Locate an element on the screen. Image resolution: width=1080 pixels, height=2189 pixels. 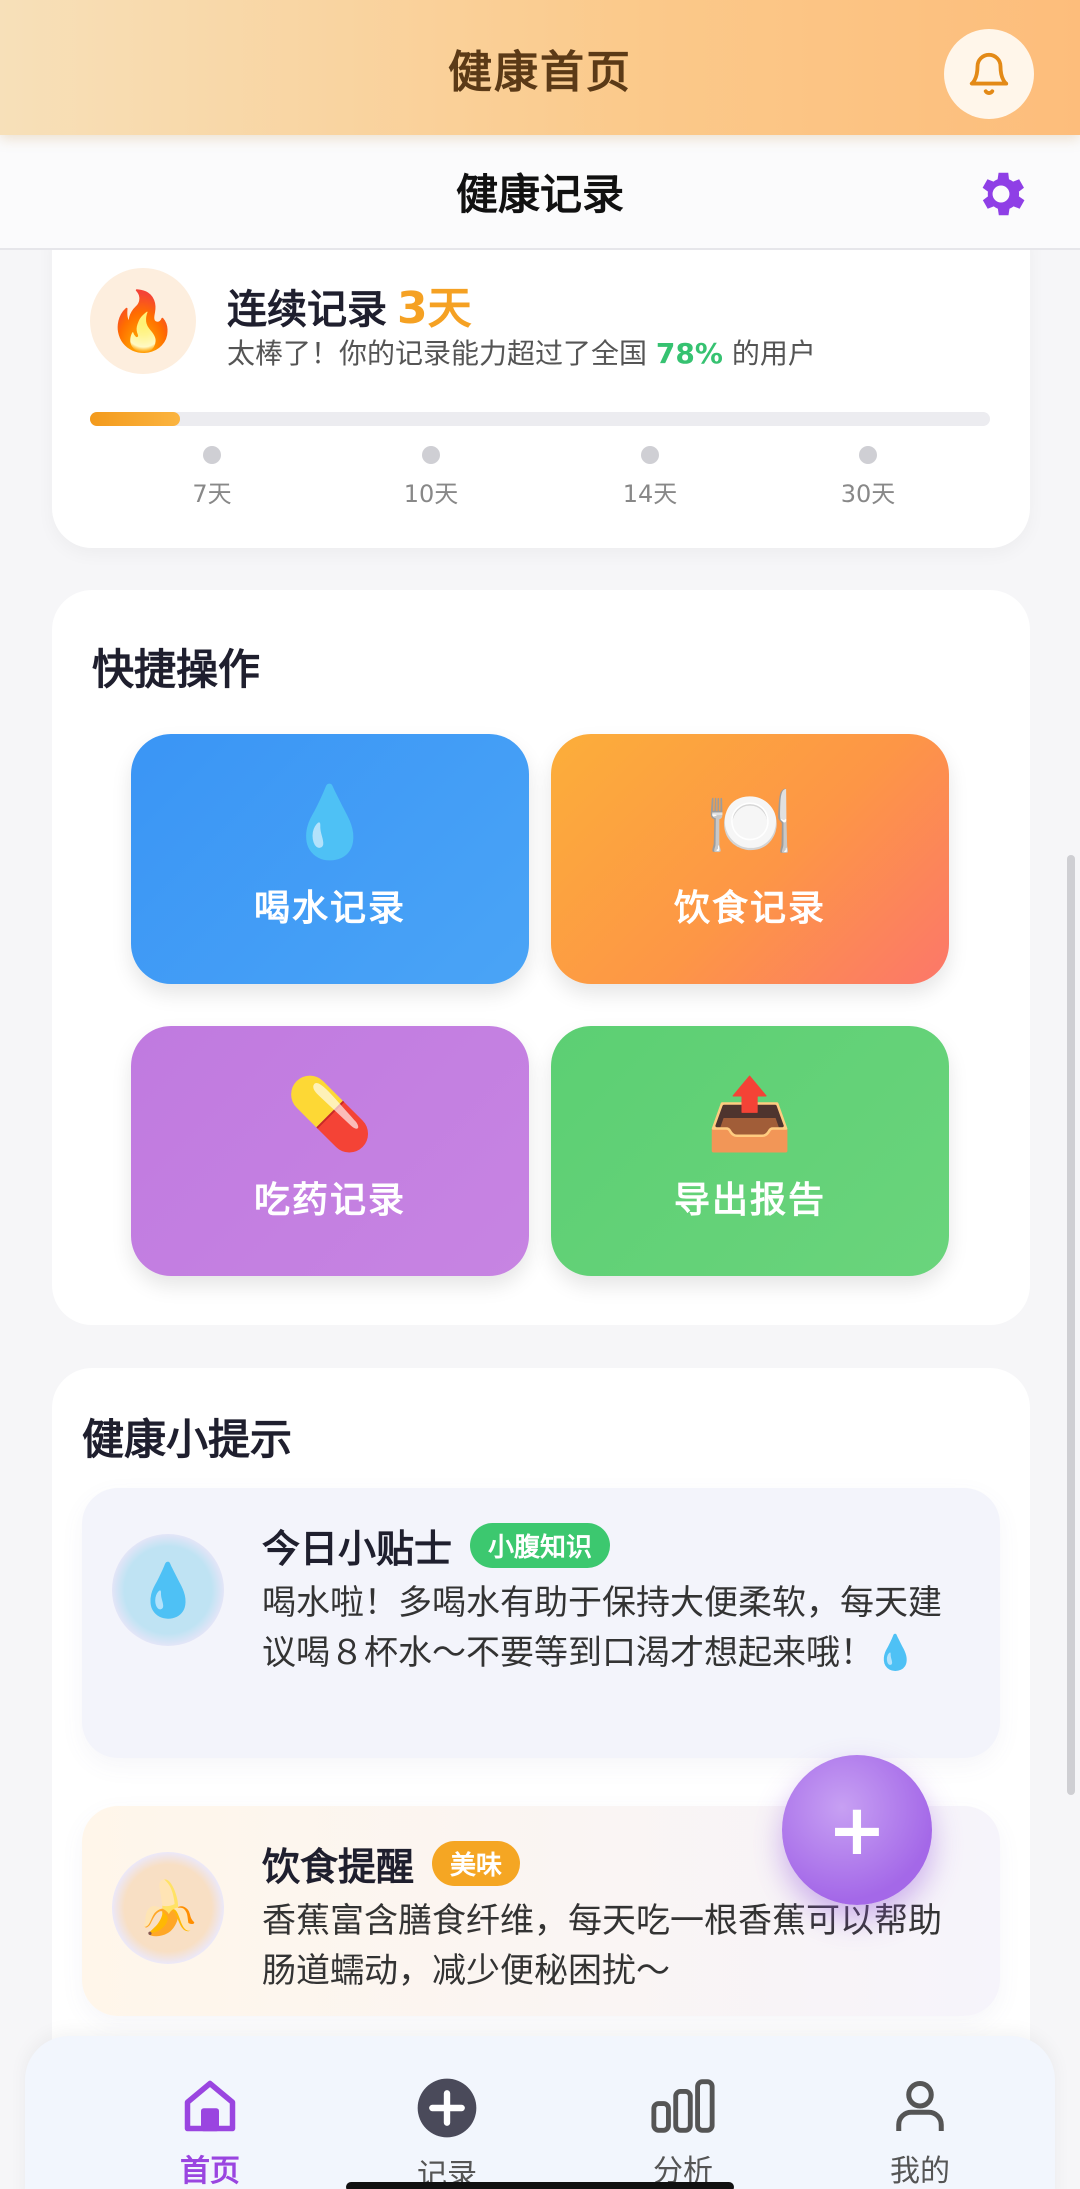
milestone-label: 14天 is located at coordinates (650, 494).